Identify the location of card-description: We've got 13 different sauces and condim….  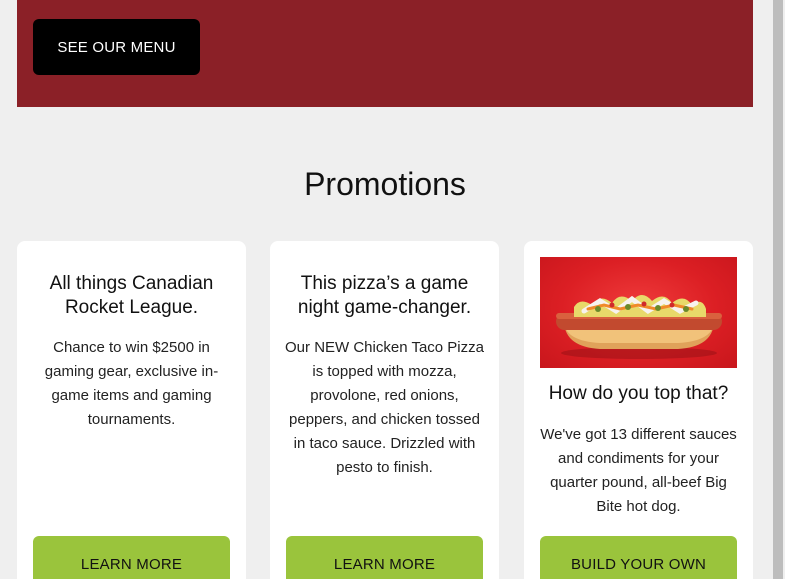
(638, 470).